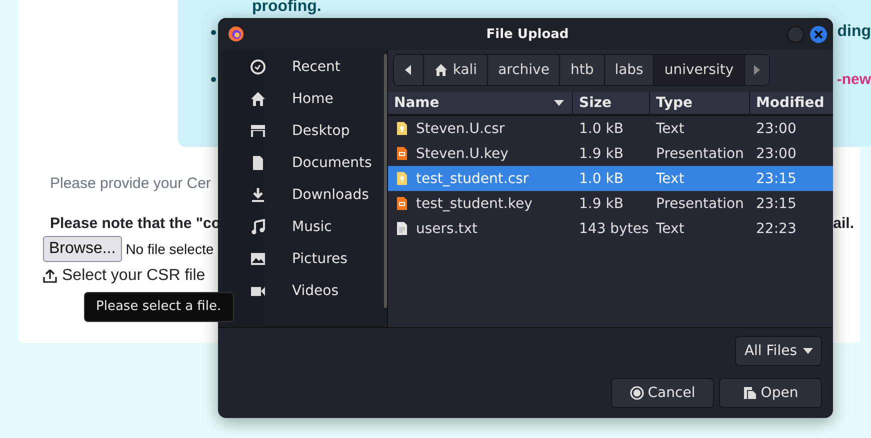 The image size is (871, 438). Describe the element at coordinates (303, 131) in the screenshot. I see `sidebar-item: Desktop` at that location.